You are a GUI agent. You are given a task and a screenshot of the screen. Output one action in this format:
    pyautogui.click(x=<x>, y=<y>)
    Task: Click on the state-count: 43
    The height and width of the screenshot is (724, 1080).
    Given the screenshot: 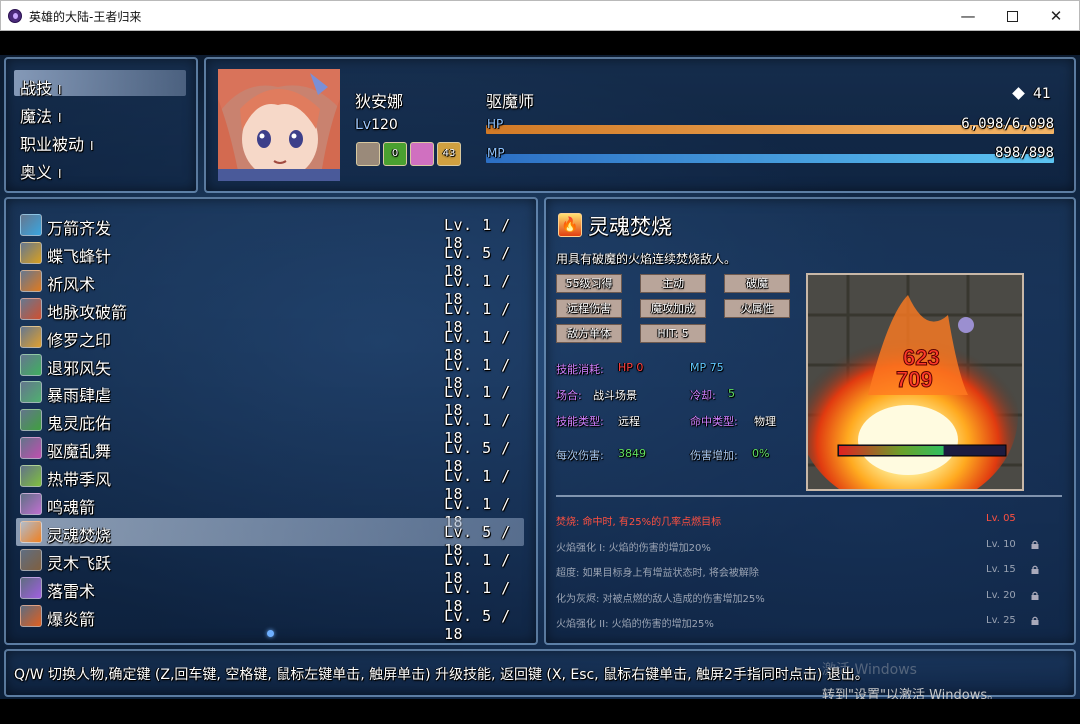 What is the action you would take?
    pyautogui.click(x=449, y=153)
    